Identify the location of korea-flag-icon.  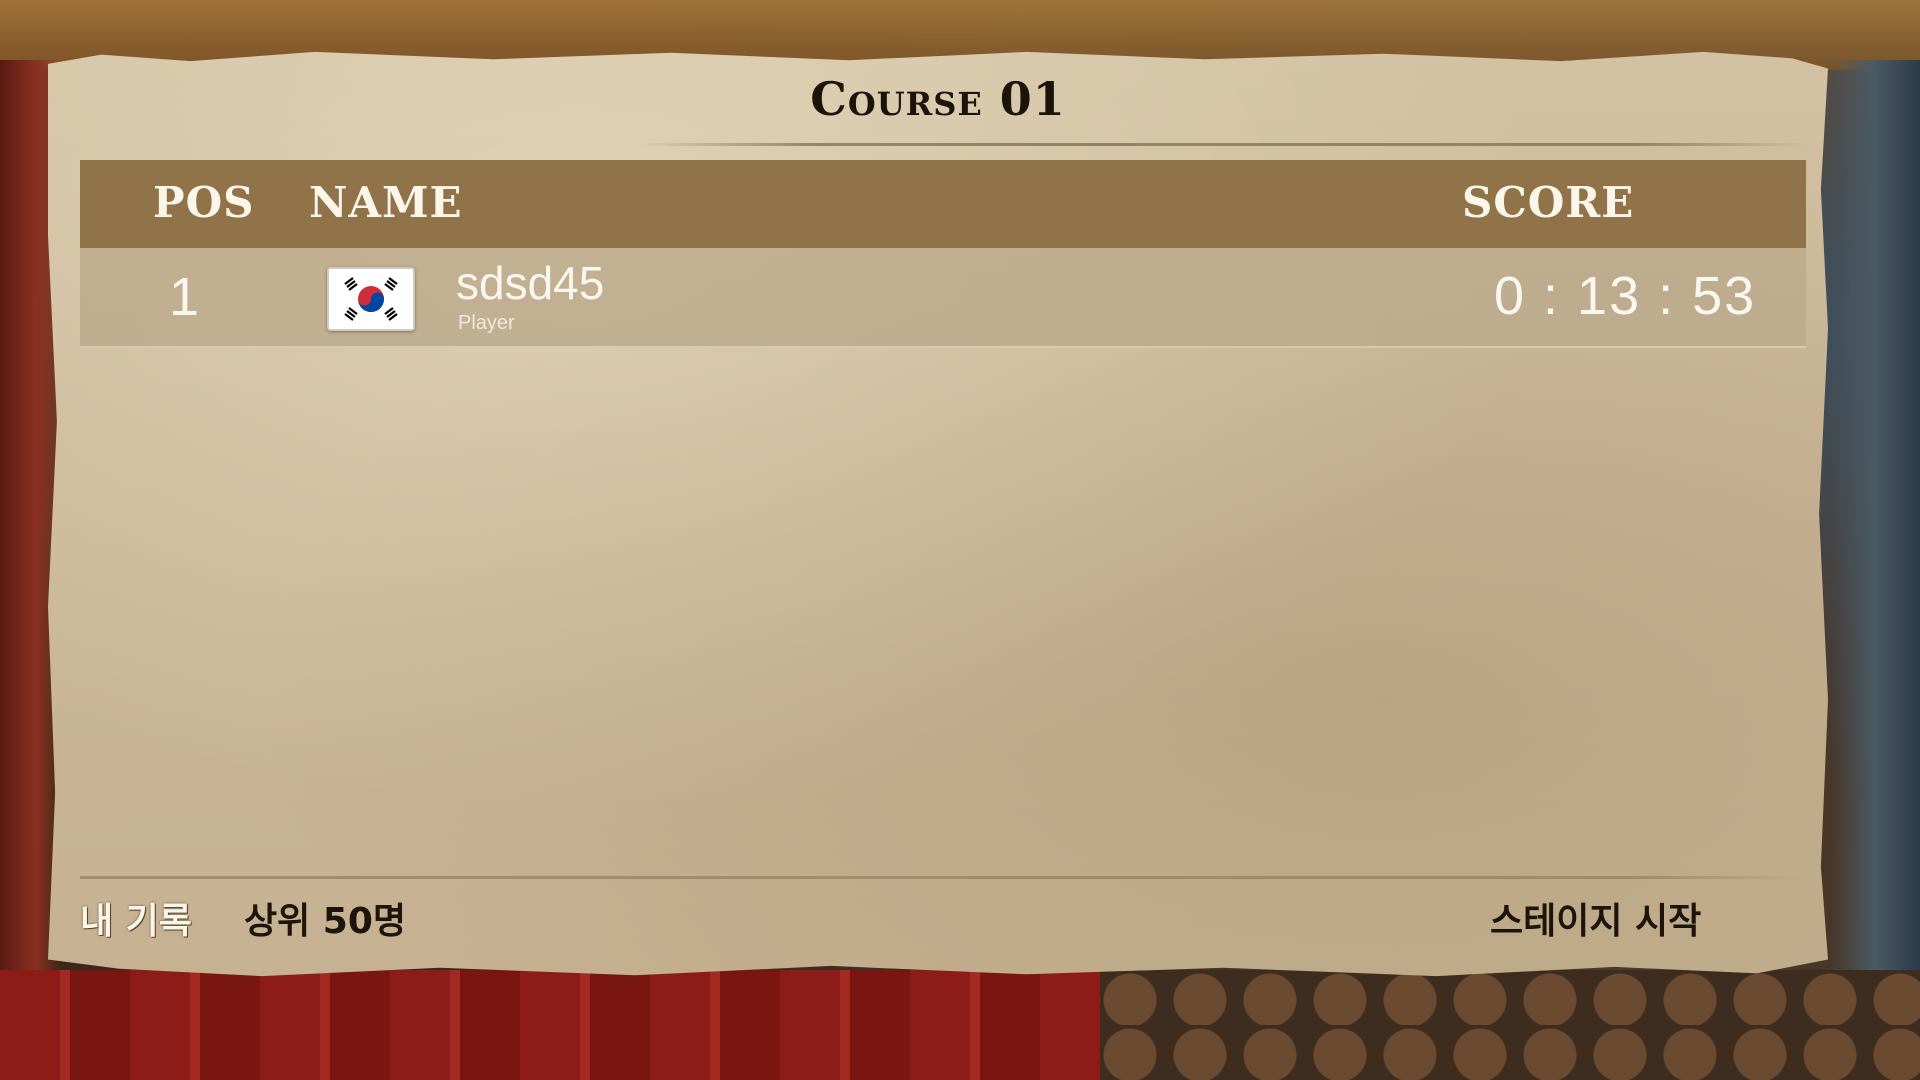
(371, 299).